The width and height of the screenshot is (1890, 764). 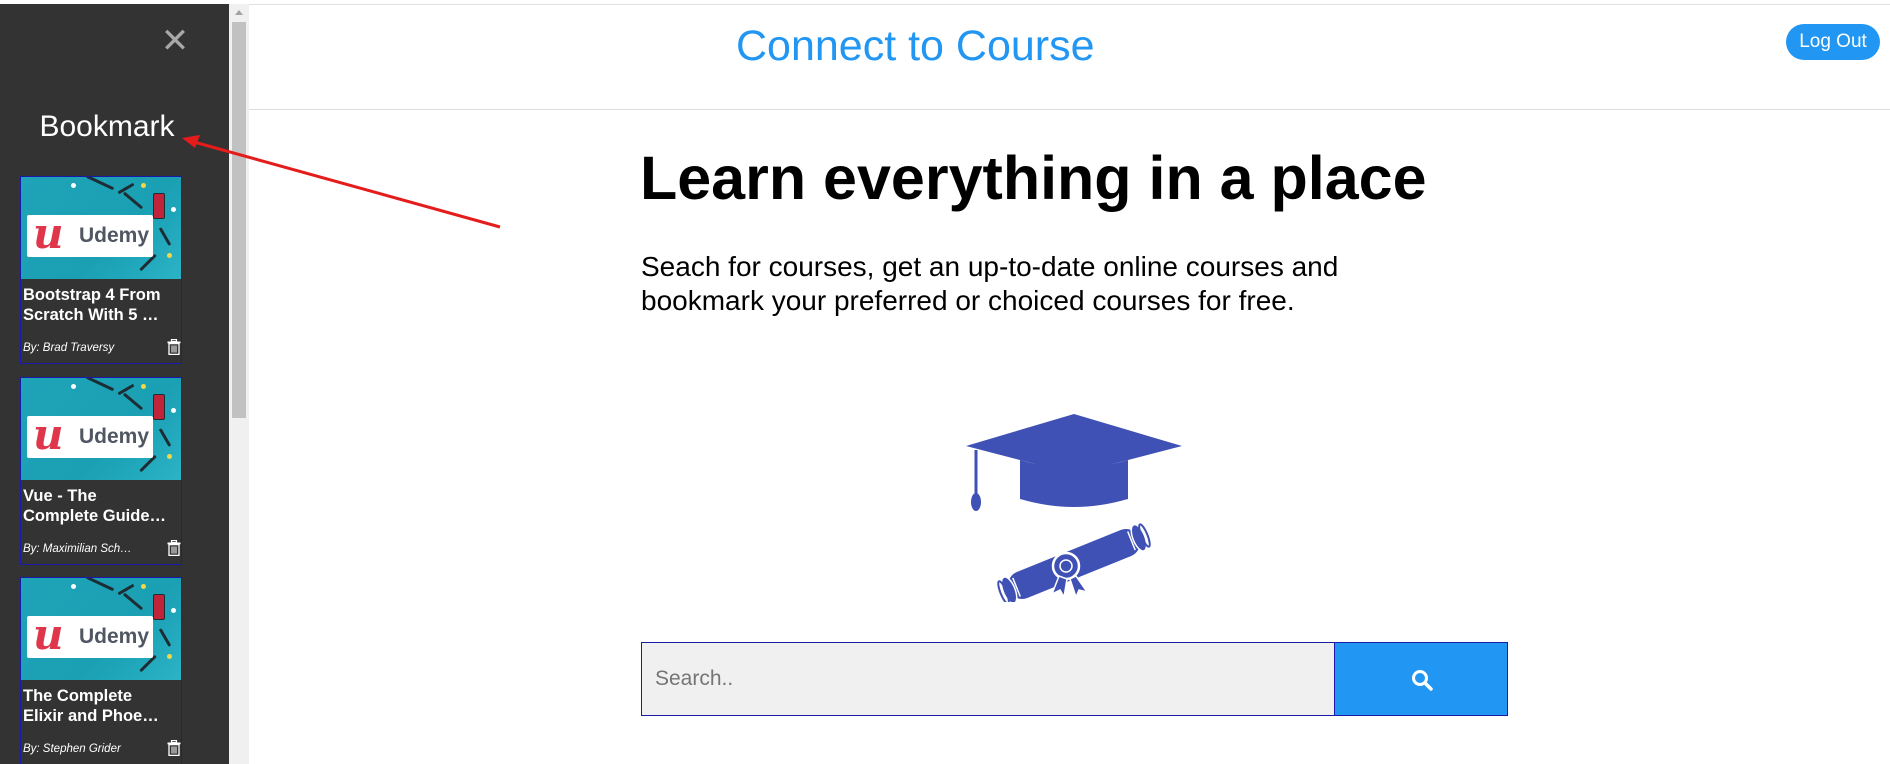 I want to click on logout-button: Log Out, so click(x=1833, y=42).